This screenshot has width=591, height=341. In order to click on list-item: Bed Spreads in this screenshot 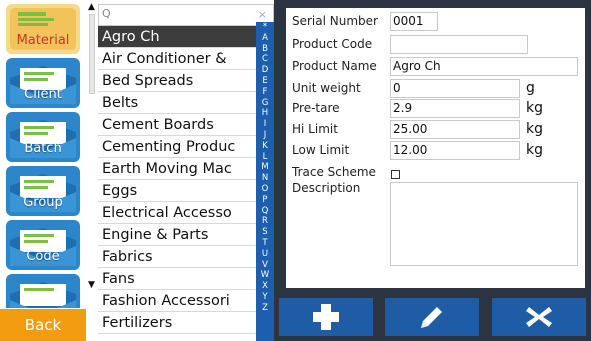, I will do `click(186, 81)`.